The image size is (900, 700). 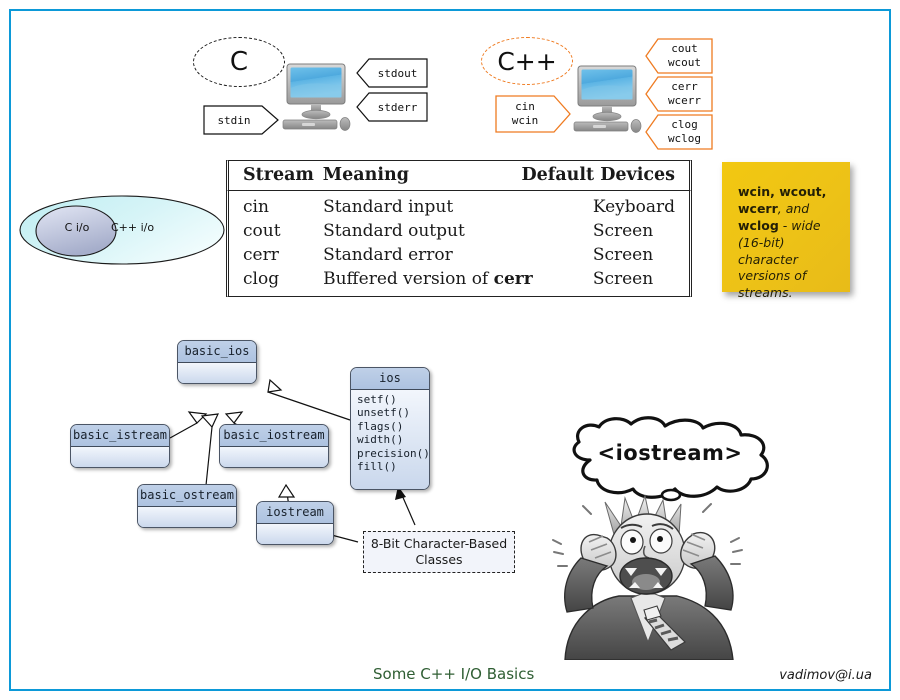 I want to click on cell-meaning-text: Buffered version of, so click(x=408, y=279).